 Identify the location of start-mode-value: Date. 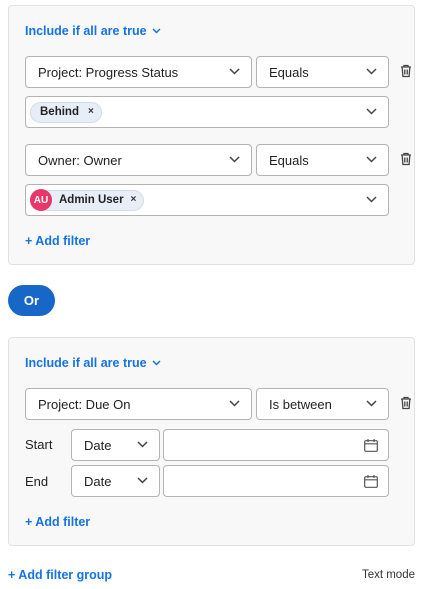
(98, 445).